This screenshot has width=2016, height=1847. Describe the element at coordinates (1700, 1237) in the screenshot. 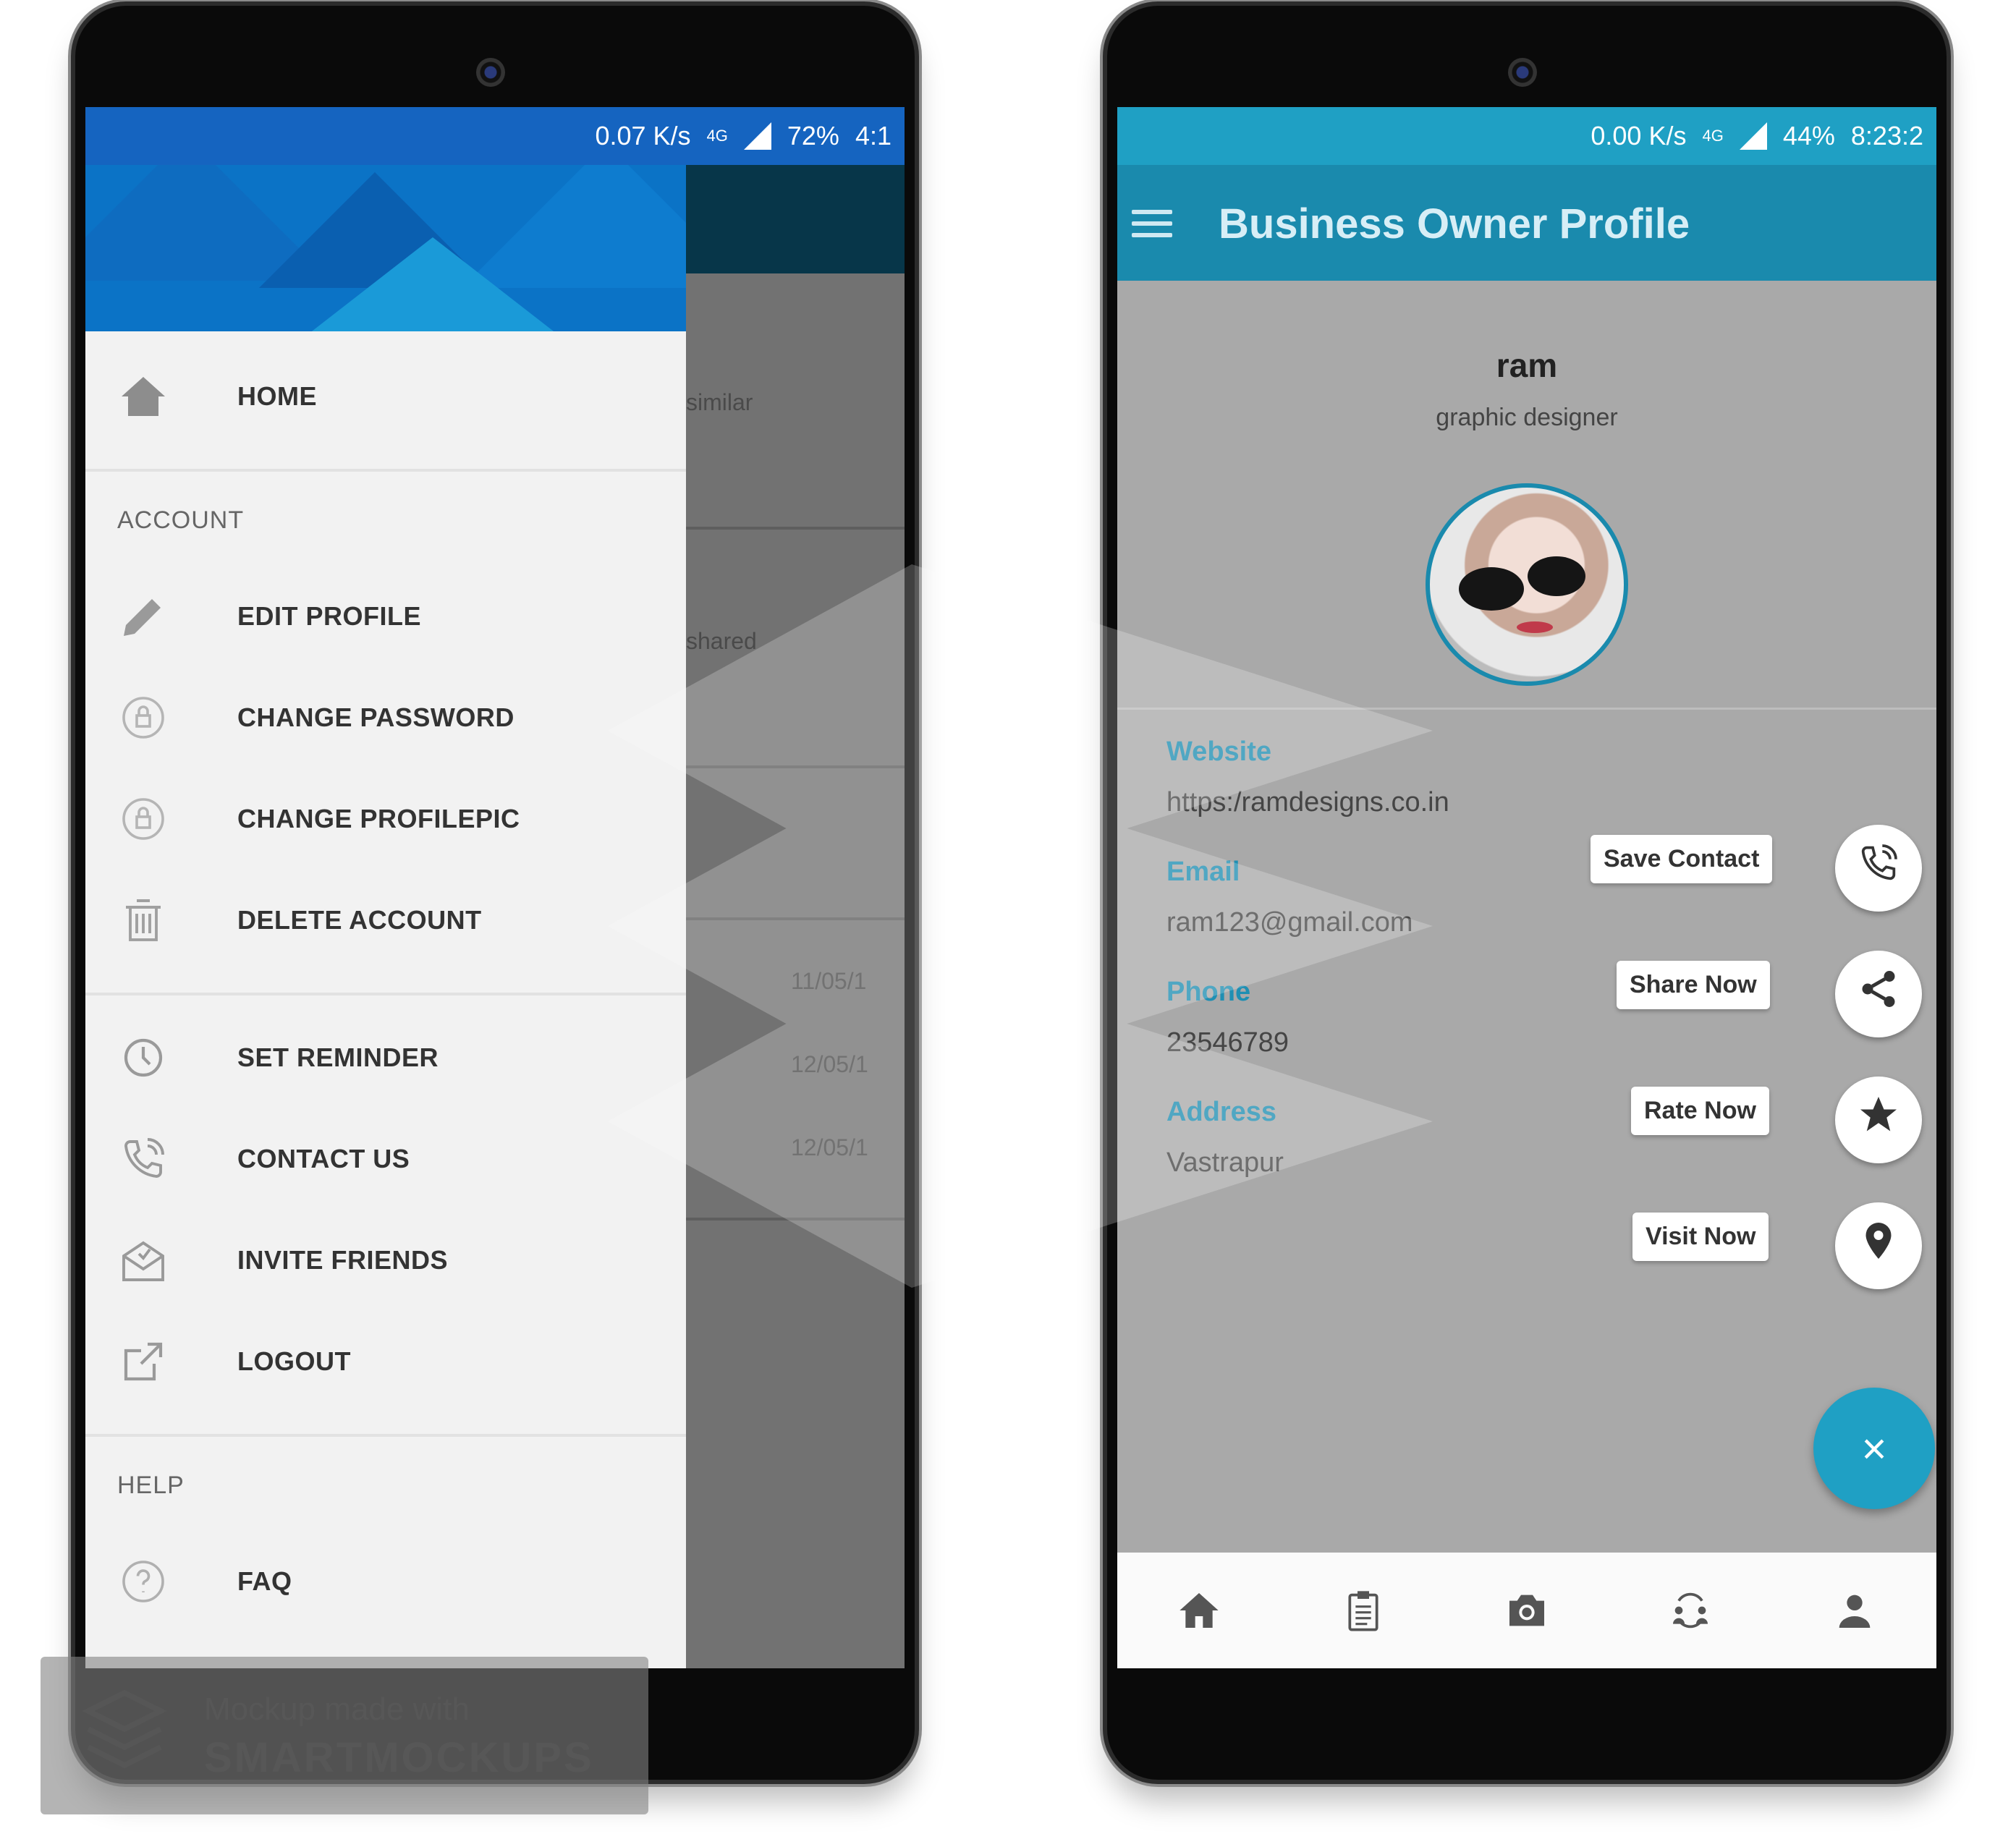

I see `visit-now-label: Visit Now` at that location.